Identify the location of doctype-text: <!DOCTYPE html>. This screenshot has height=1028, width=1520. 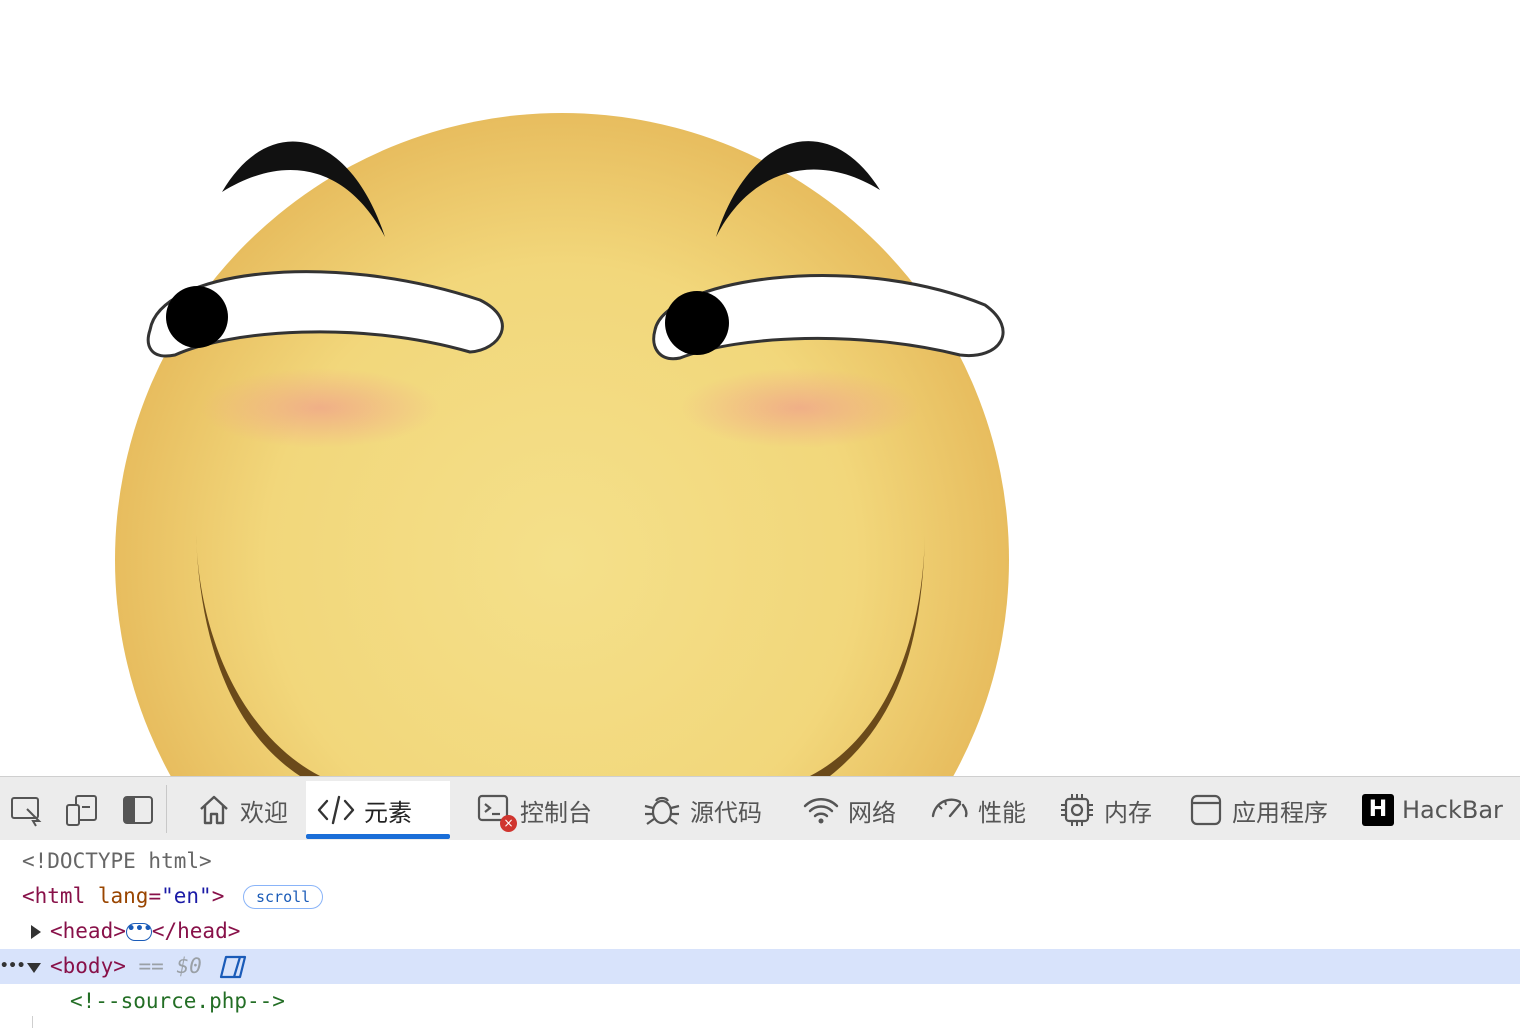
(117, 861).